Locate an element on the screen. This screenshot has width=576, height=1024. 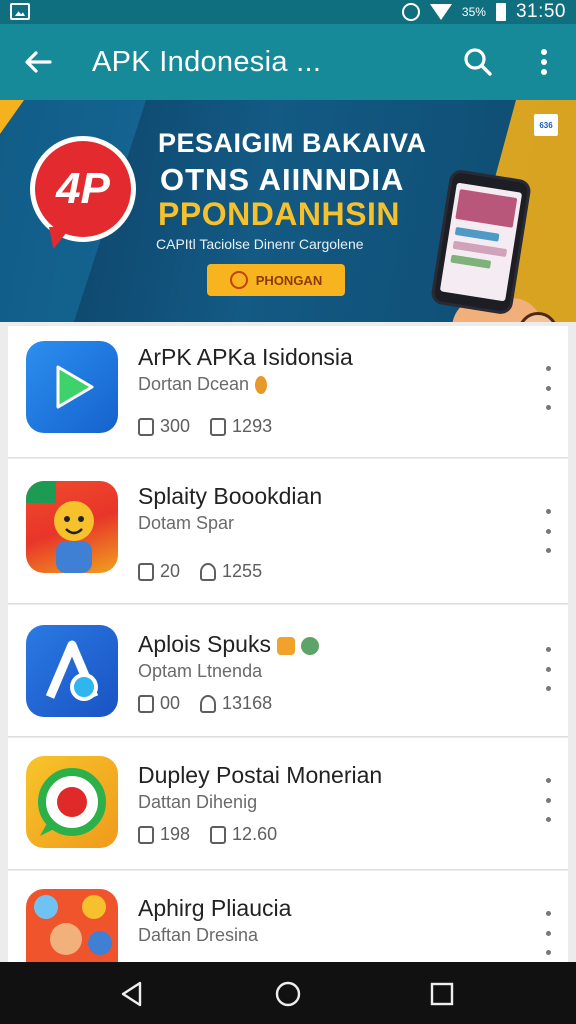
app-developer: Daftan Dresina is located at coordinates (198, 935).